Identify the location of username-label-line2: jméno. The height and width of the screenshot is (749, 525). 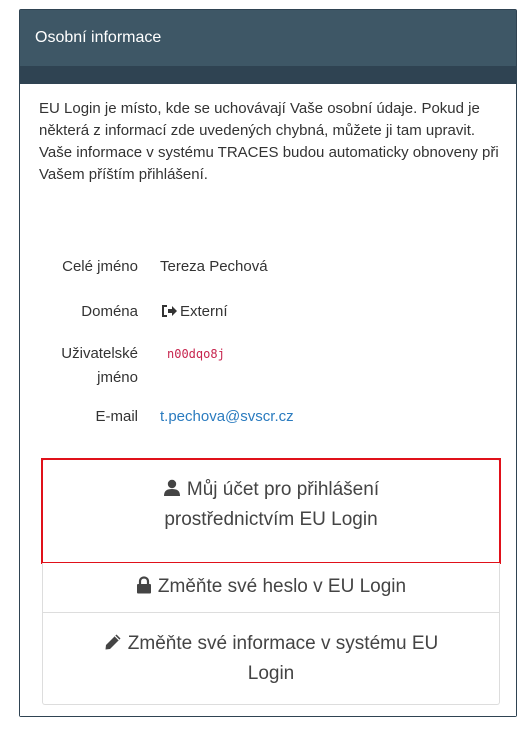
(117, 377).